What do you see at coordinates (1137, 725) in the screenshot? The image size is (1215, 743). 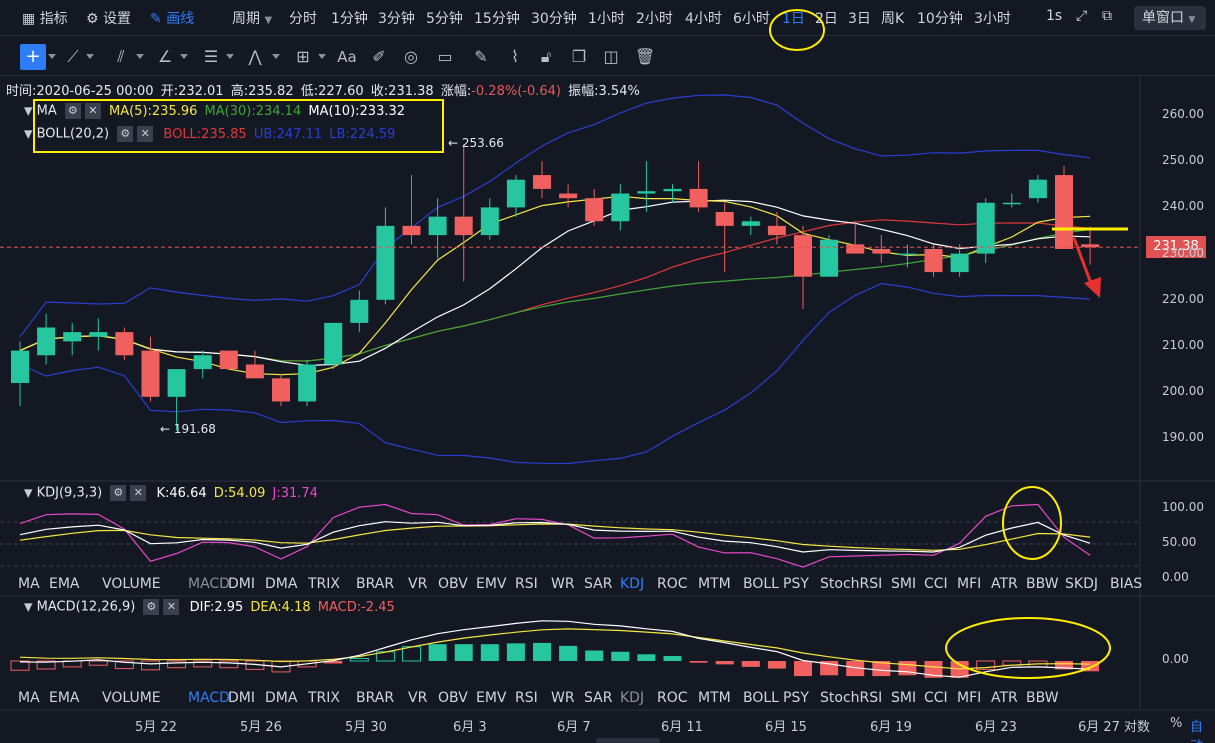 I see `log-toggle: 对数` at bounding box center [1137, 725].